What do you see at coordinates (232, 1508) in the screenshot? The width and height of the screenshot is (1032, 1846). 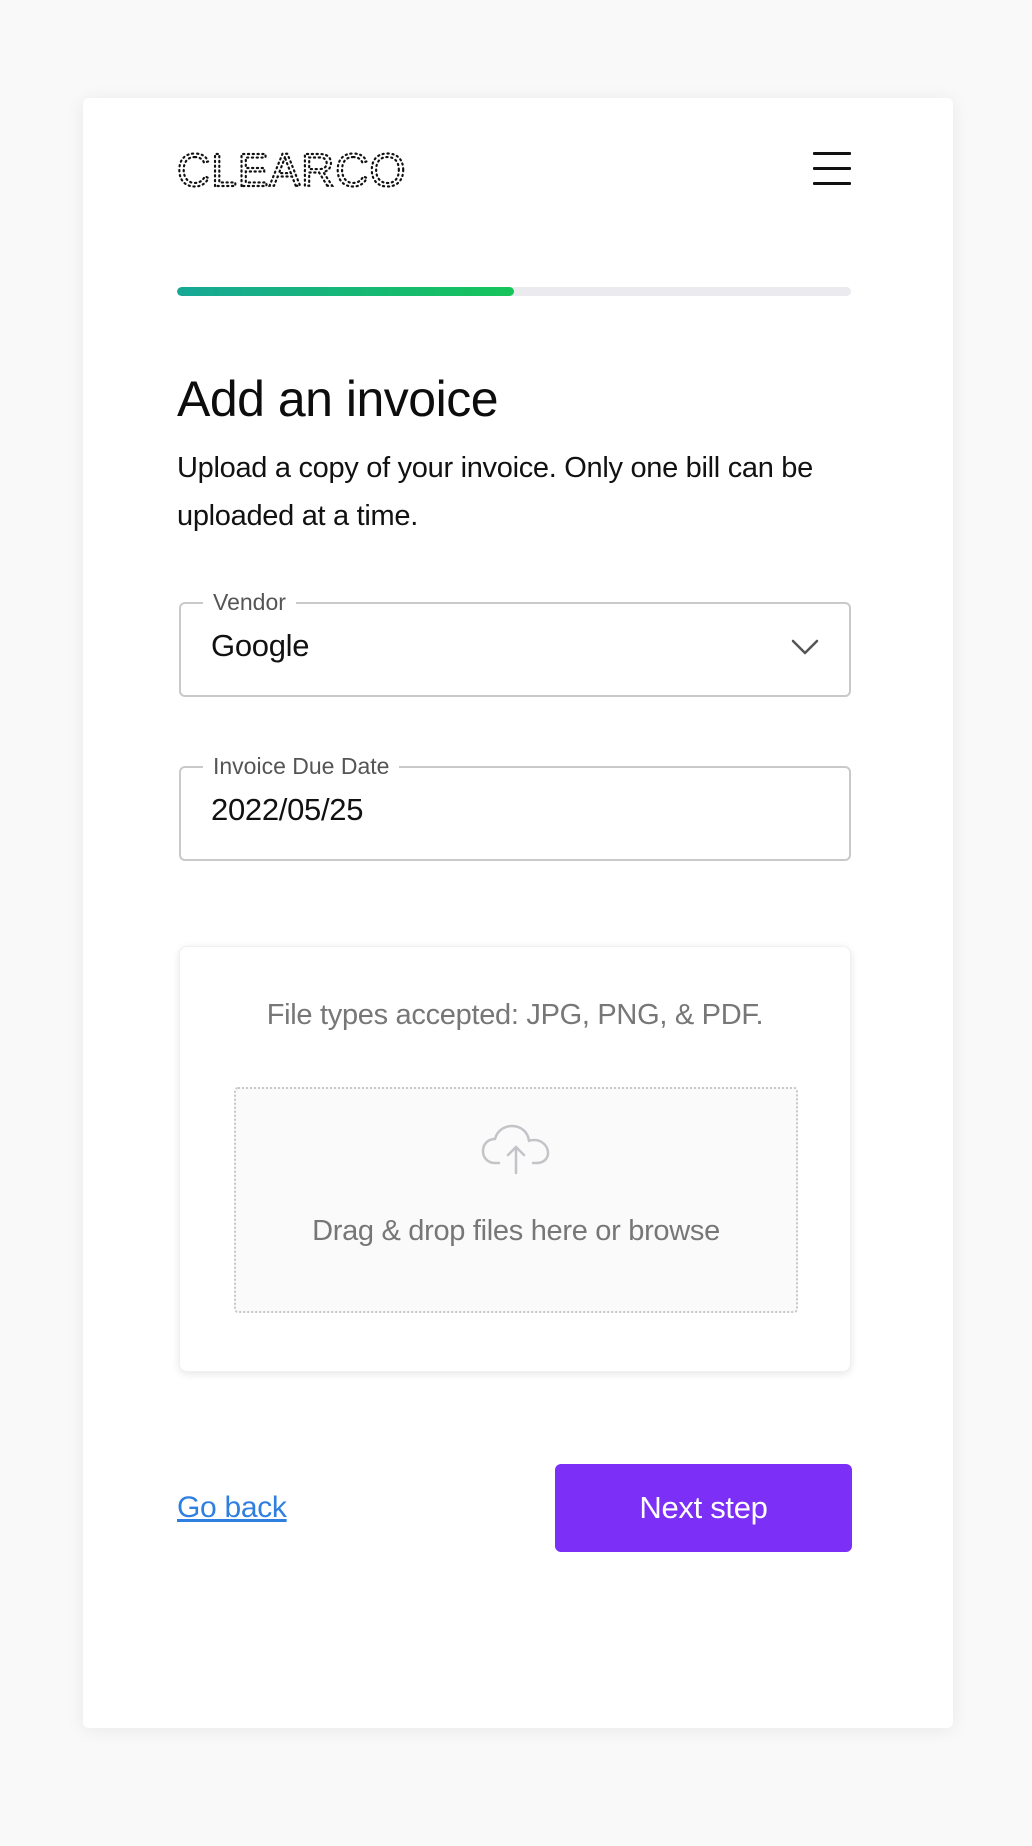 I see `go-back-link: Go back` at bounding box center [232, 1508].